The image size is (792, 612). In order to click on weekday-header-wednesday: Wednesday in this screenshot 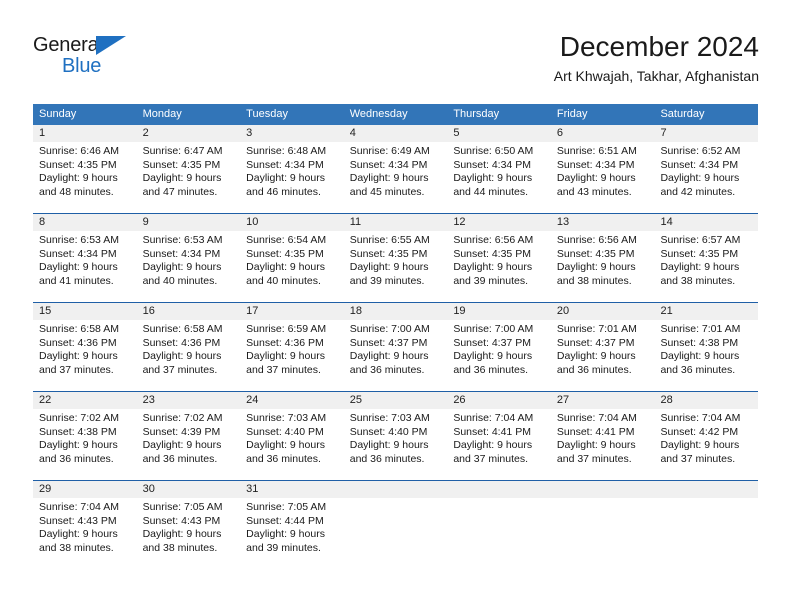, I will do `click(378, 114)`.